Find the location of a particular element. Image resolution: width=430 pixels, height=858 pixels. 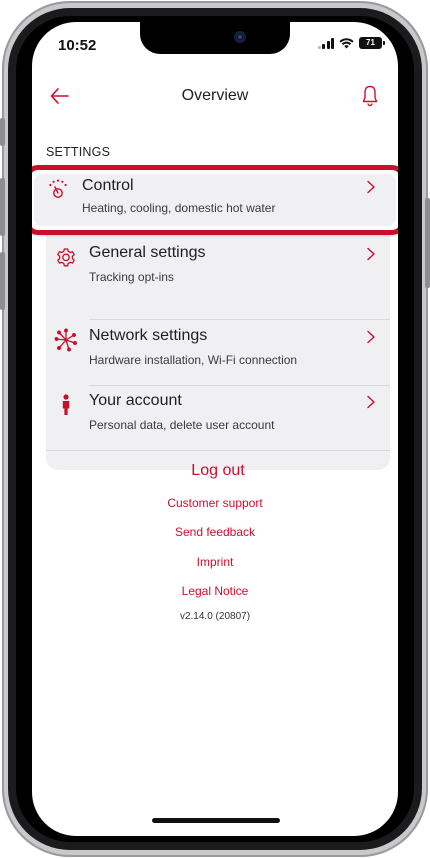

settings-item-title: Network settings is located at coordinates (148, 335).